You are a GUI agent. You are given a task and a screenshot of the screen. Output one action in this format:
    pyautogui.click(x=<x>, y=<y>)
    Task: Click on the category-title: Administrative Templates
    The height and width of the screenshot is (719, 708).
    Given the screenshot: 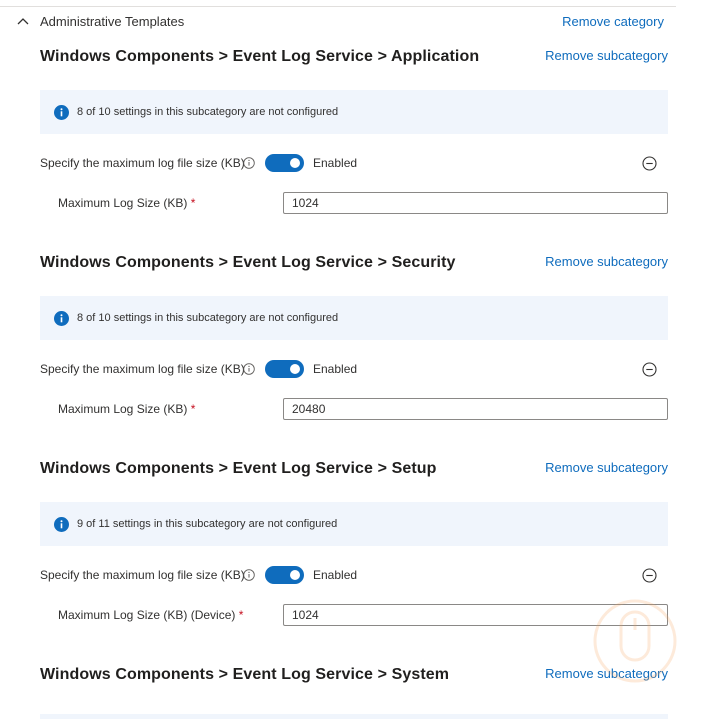 What is the action you would take?
    pyautogui.click(x=112, y=21)
    